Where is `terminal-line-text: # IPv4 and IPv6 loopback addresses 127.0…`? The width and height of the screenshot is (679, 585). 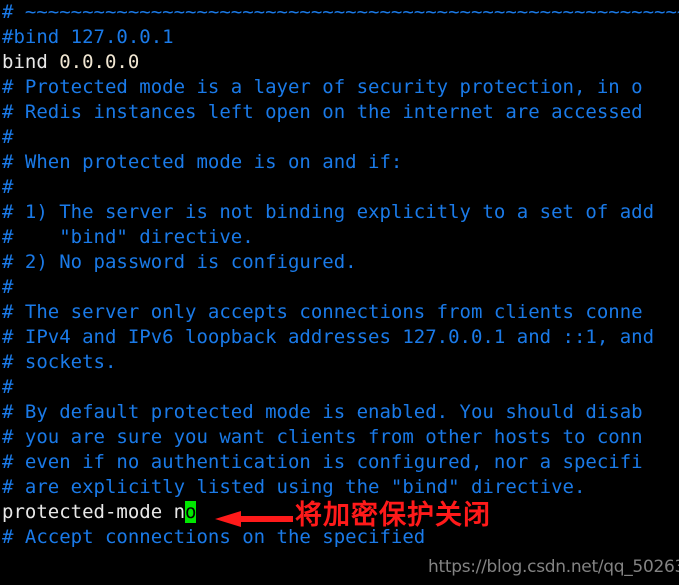
terminal-line-text: # IPv4 and IPv6 loopback addresses 127.0… is located at coordinates (328, 337).